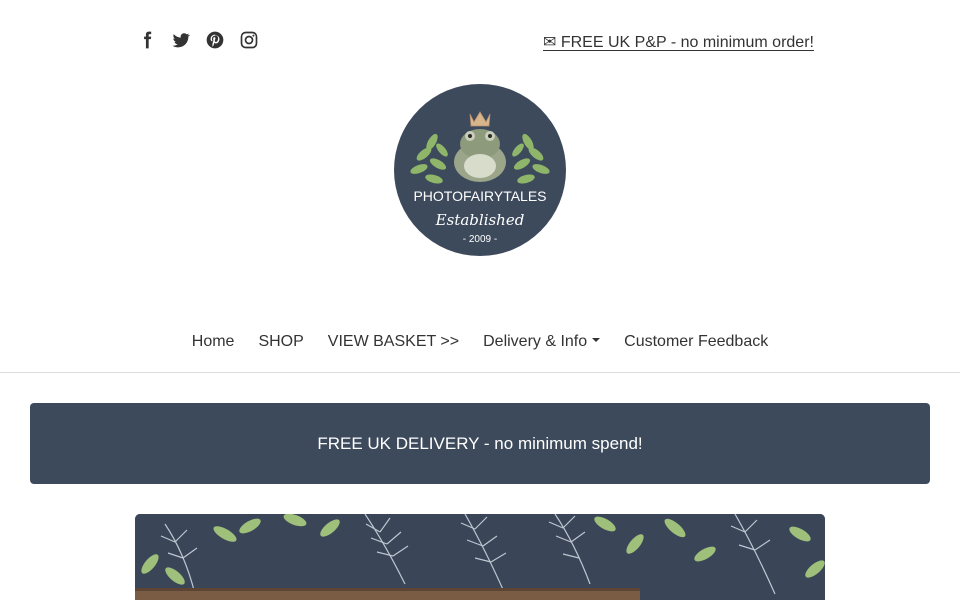 The width and height of the screenshot is (960, 600). Describe the element at coordinates (213, 342) in the screenshot. I see `nav-home: Home` at that location.